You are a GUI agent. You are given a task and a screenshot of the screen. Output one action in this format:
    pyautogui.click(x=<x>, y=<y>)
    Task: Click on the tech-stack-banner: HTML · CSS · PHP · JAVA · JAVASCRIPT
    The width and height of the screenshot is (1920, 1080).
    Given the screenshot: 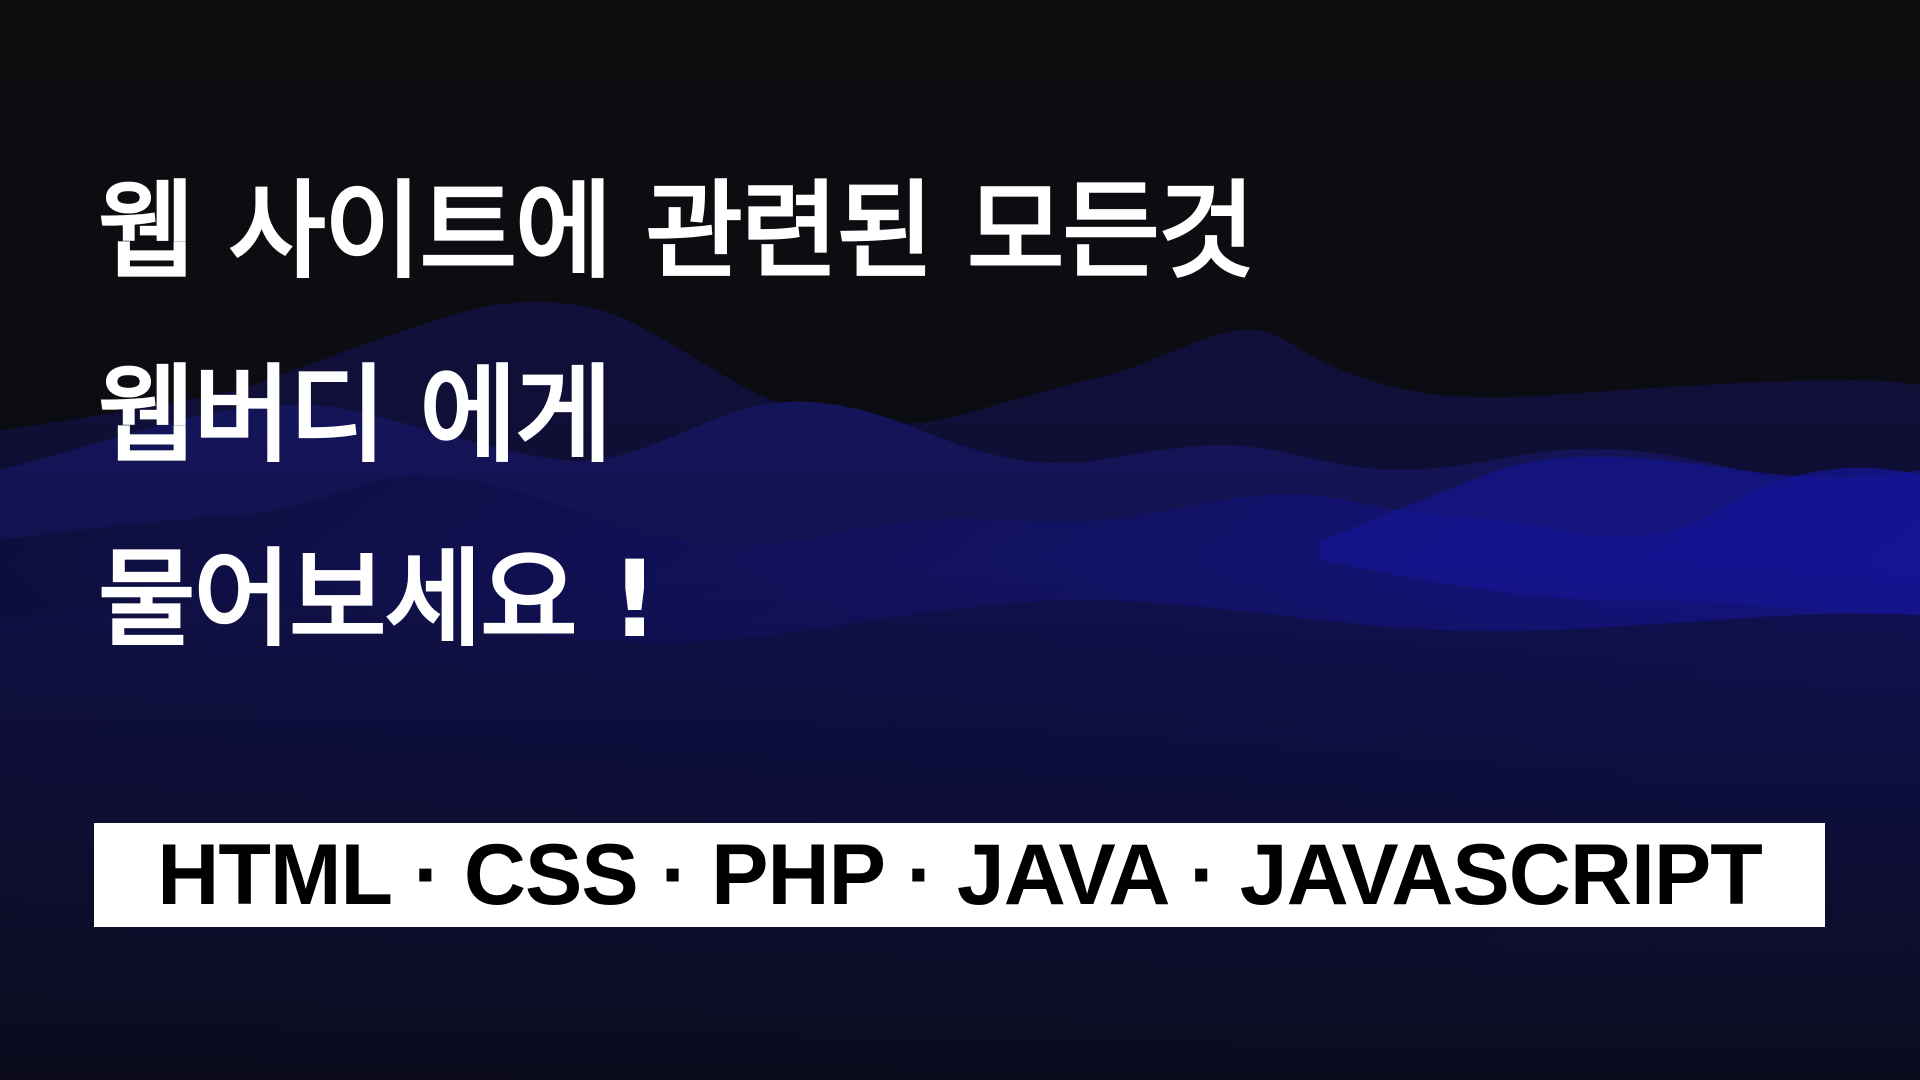 What is the action you would take?
    pyautogui.click(x=959, y=875)
    